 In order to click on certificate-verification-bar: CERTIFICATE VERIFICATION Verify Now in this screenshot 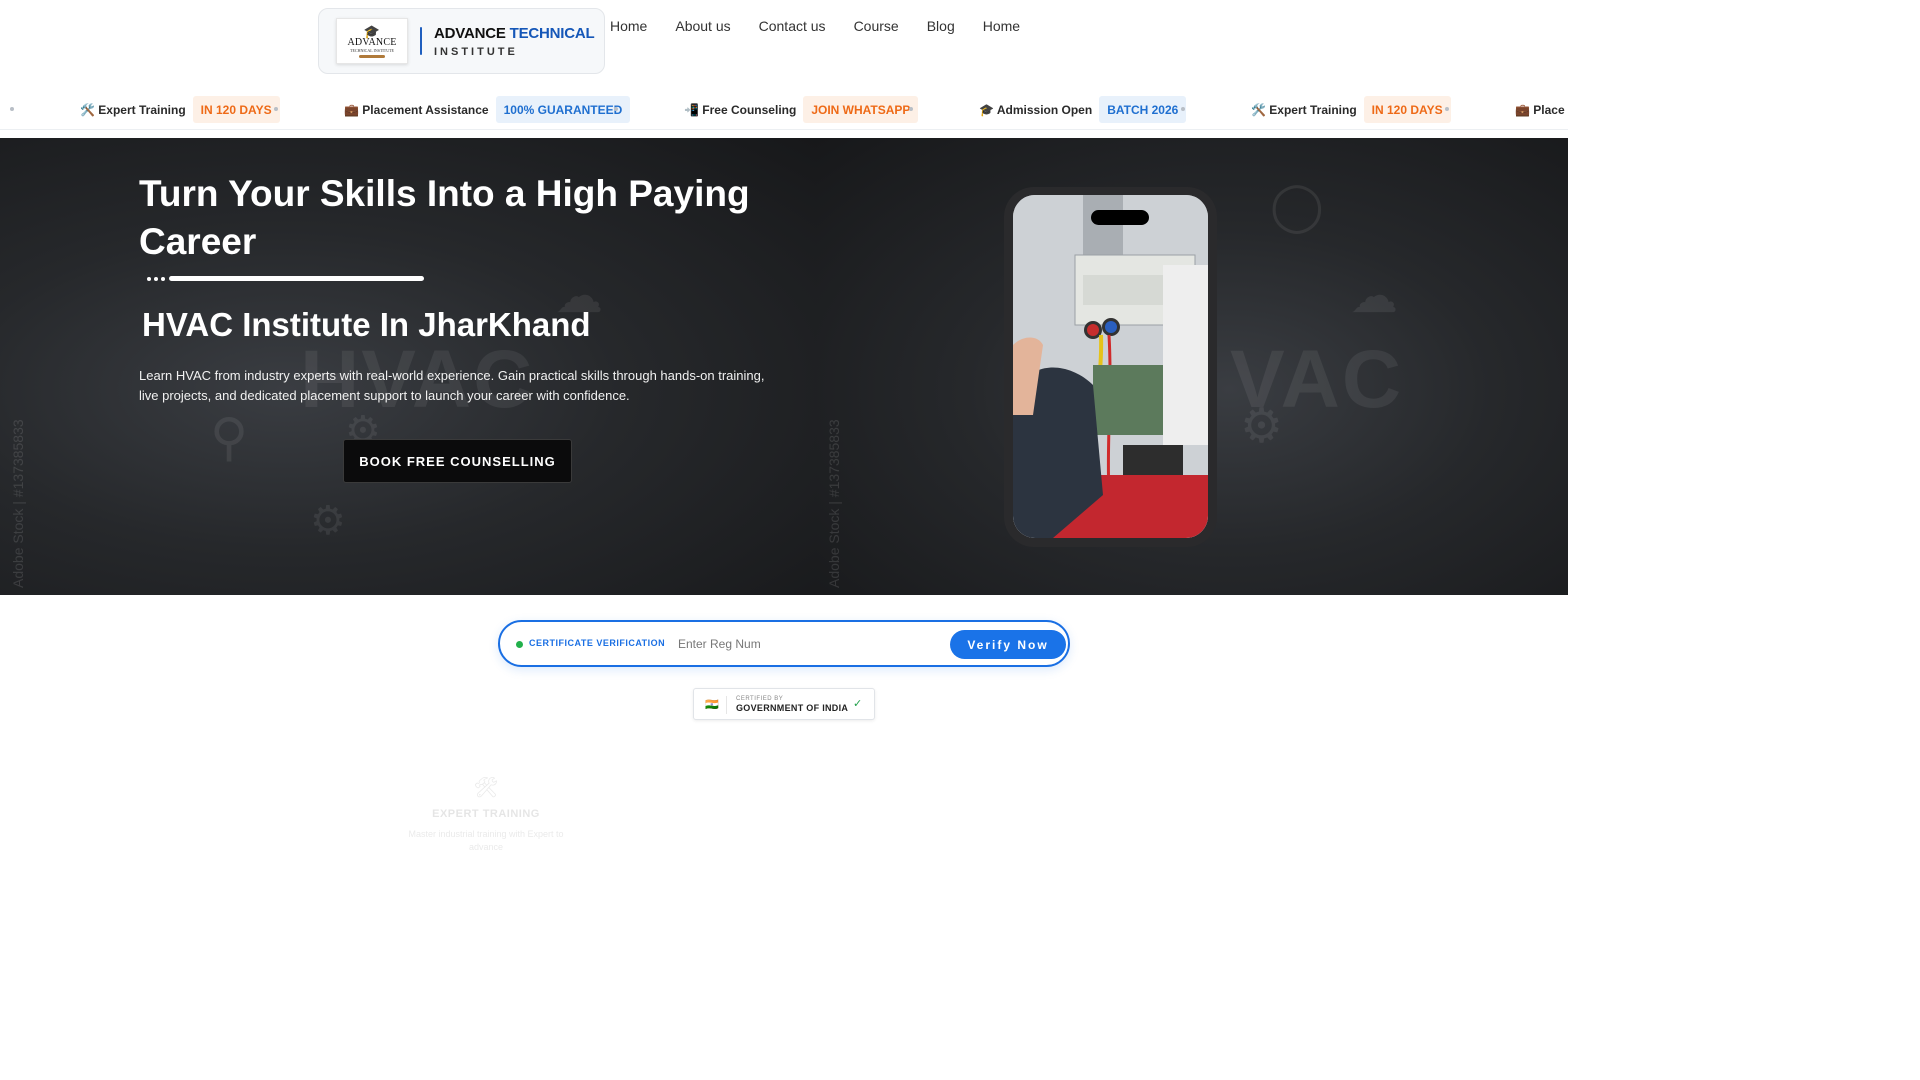, I will do `click(784, 643)`.